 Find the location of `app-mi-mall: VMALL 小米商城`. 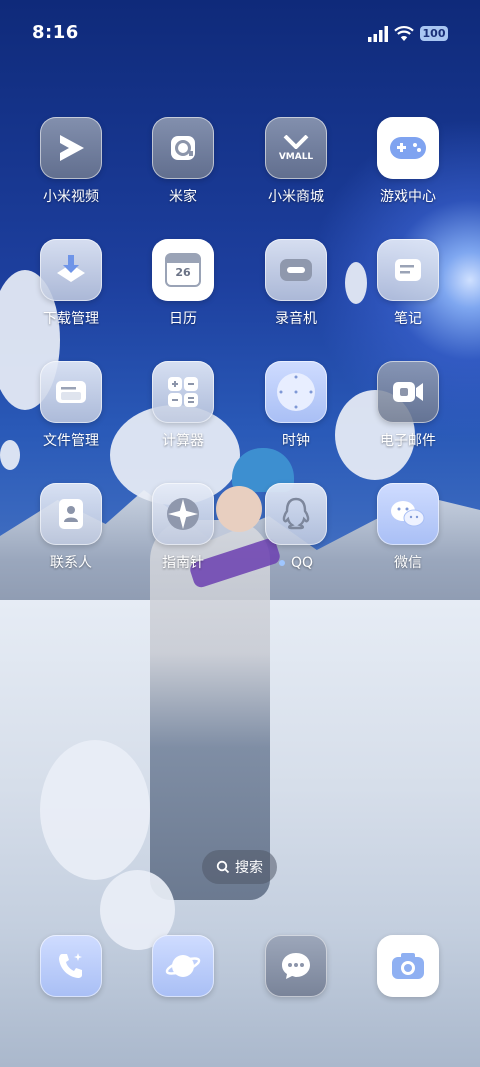

app-mi-mall: VMALL 小米商城 is located at coordinates (296, 161).